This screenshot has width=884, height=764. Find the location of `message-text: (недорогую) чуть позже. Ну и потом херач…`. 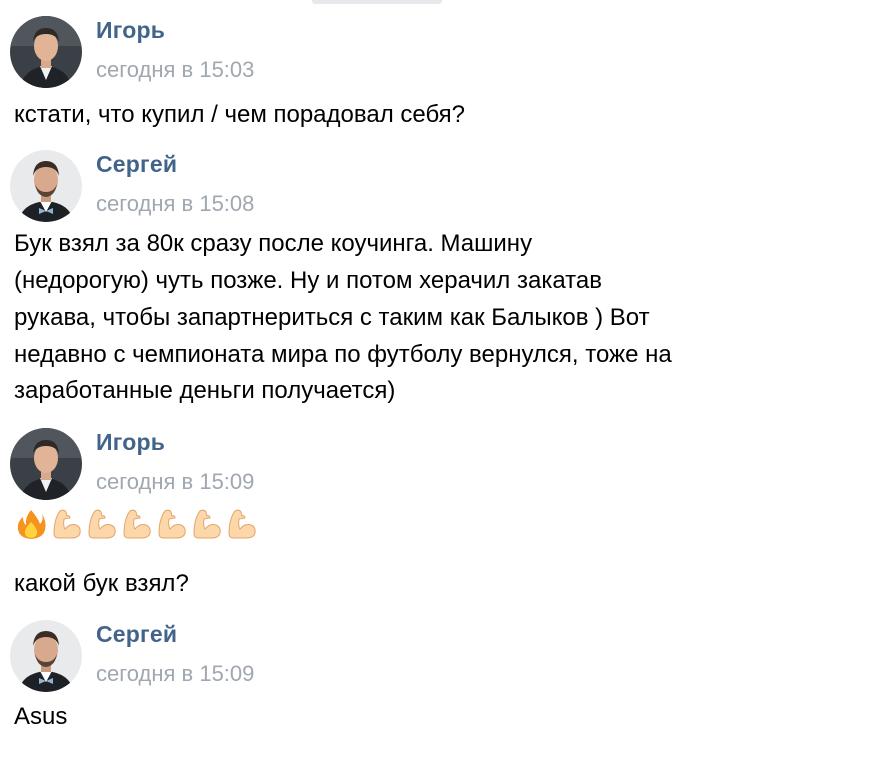

message-text: (недорогую) чуть позже. Ну и потом херач… is located at coordinates (308, 280).